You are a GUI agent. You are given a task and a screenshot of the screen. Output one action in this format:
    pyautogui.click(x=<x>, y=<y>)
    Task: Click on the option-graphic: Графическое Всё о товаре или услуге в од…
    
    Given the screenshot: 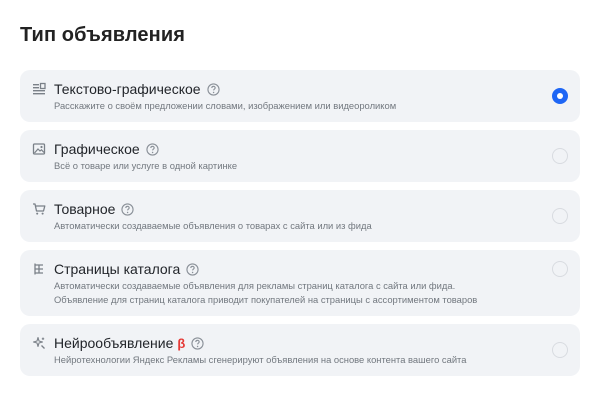 What is the action you would take?
    pyautogui.click(x=300, y=156)
    